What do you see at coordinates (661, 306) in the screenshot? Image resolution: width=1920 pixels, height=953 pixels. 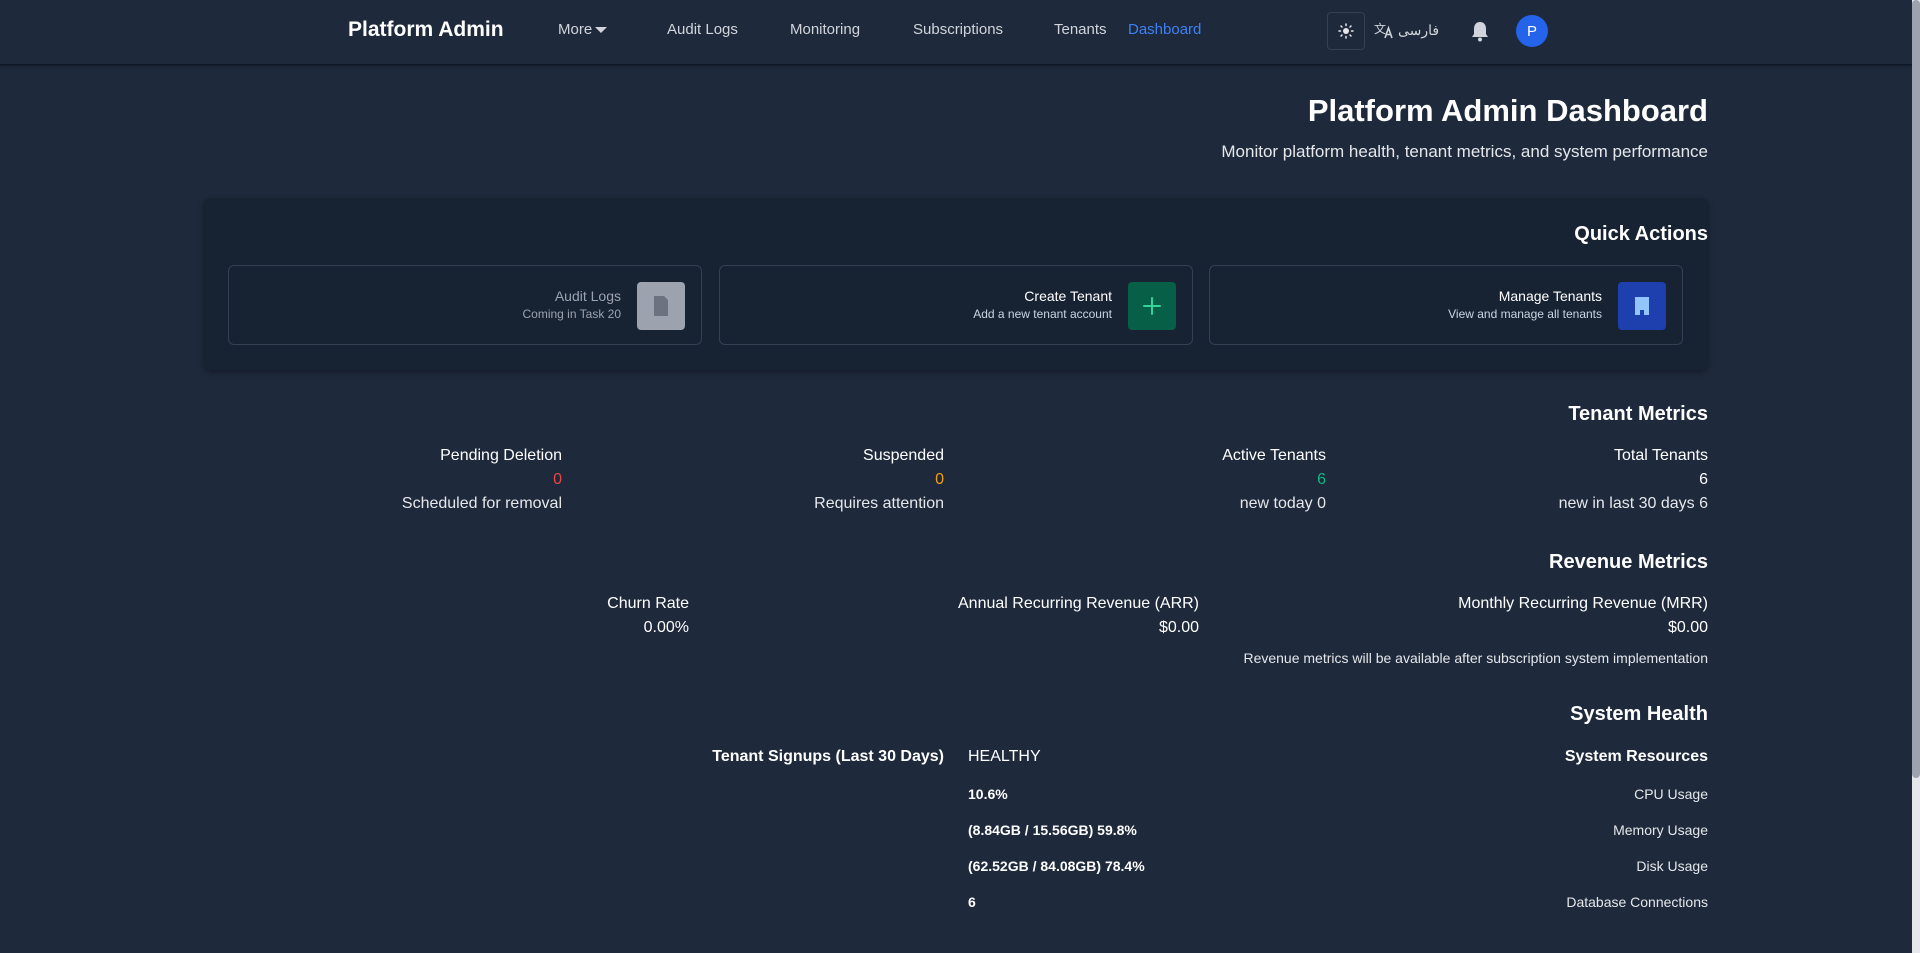 I see `document-icon` at bounding box center [661, 306].